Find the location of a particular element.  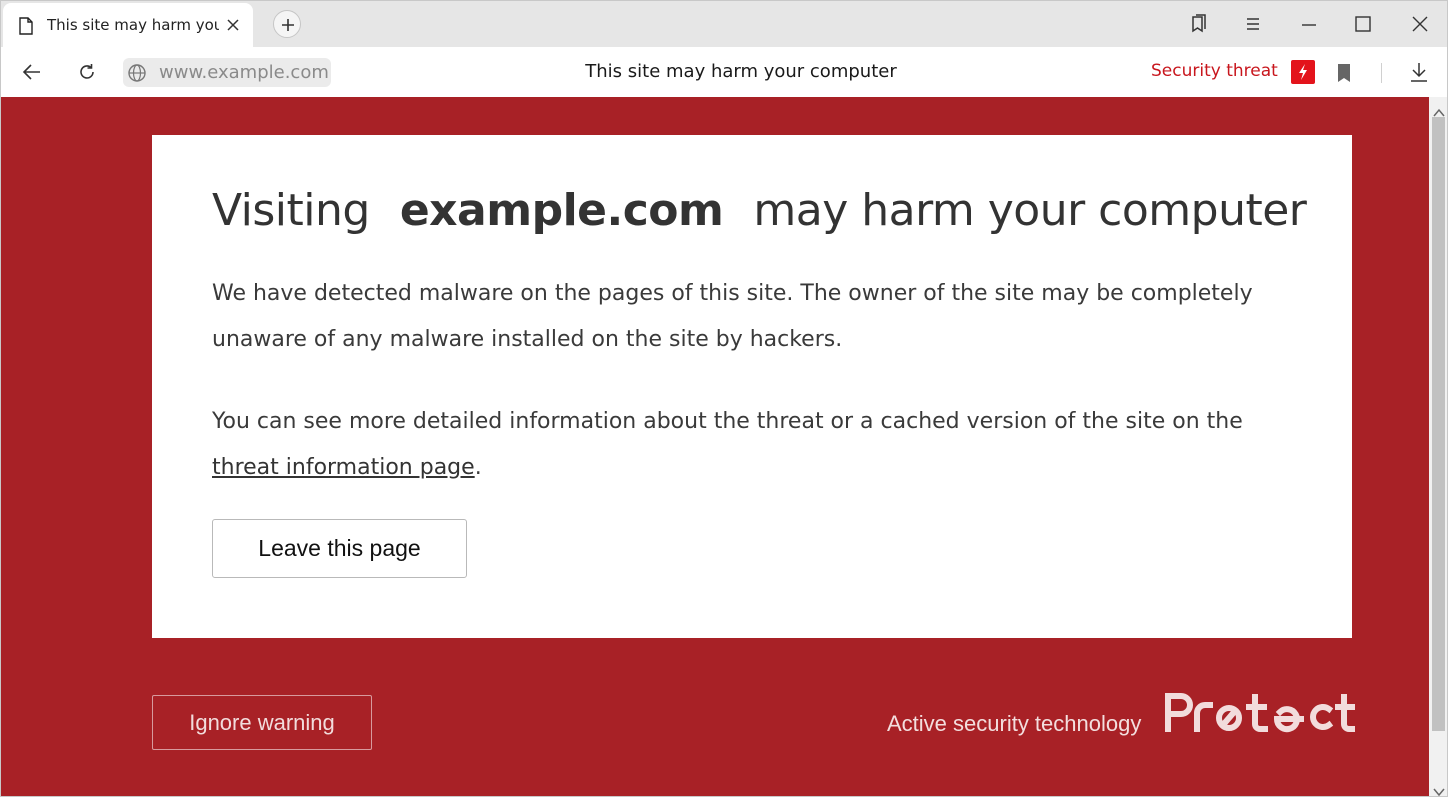

reload-icon is located at coordinates (87, 72).